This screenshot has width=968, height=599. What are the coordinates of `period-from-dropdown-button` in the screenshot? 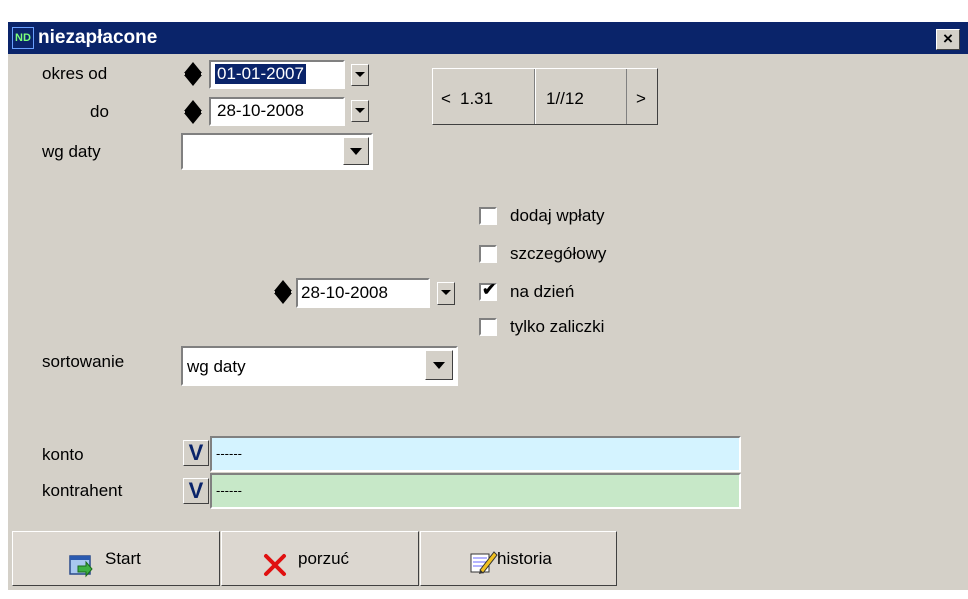 It's located at (360, 75).